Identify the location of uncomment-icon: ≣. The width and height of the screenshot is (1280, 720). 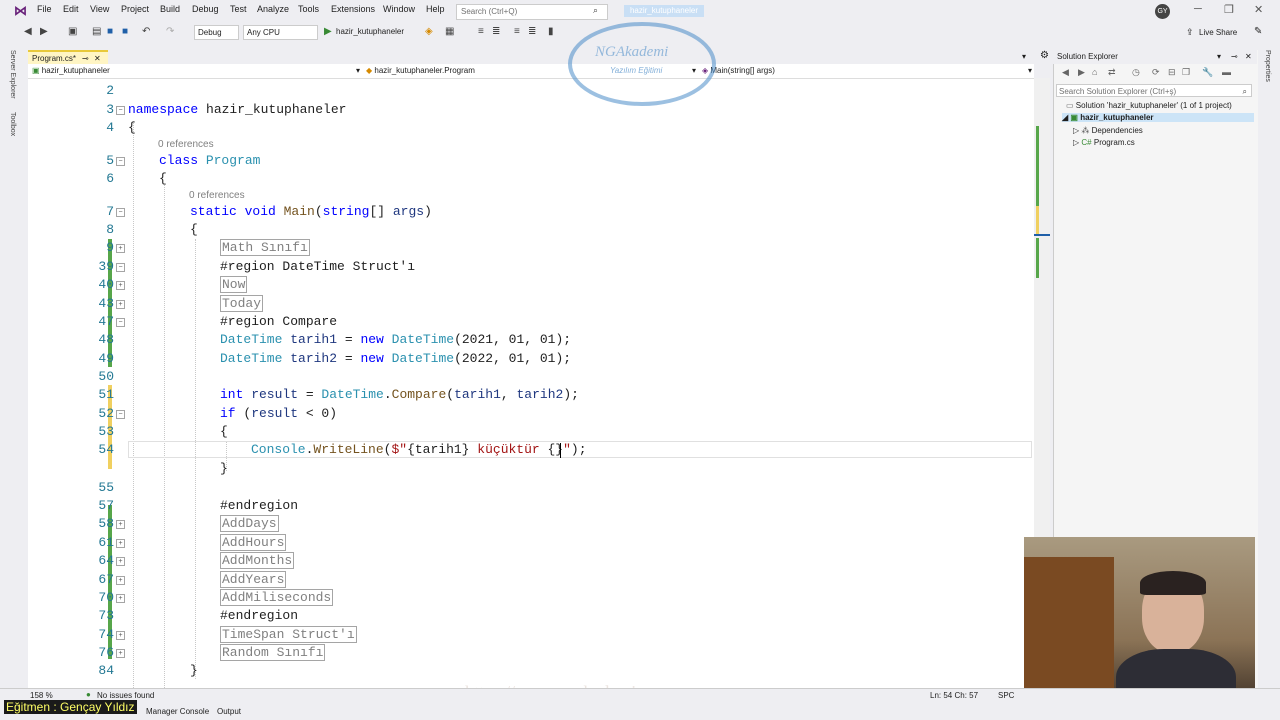
(532, 31).